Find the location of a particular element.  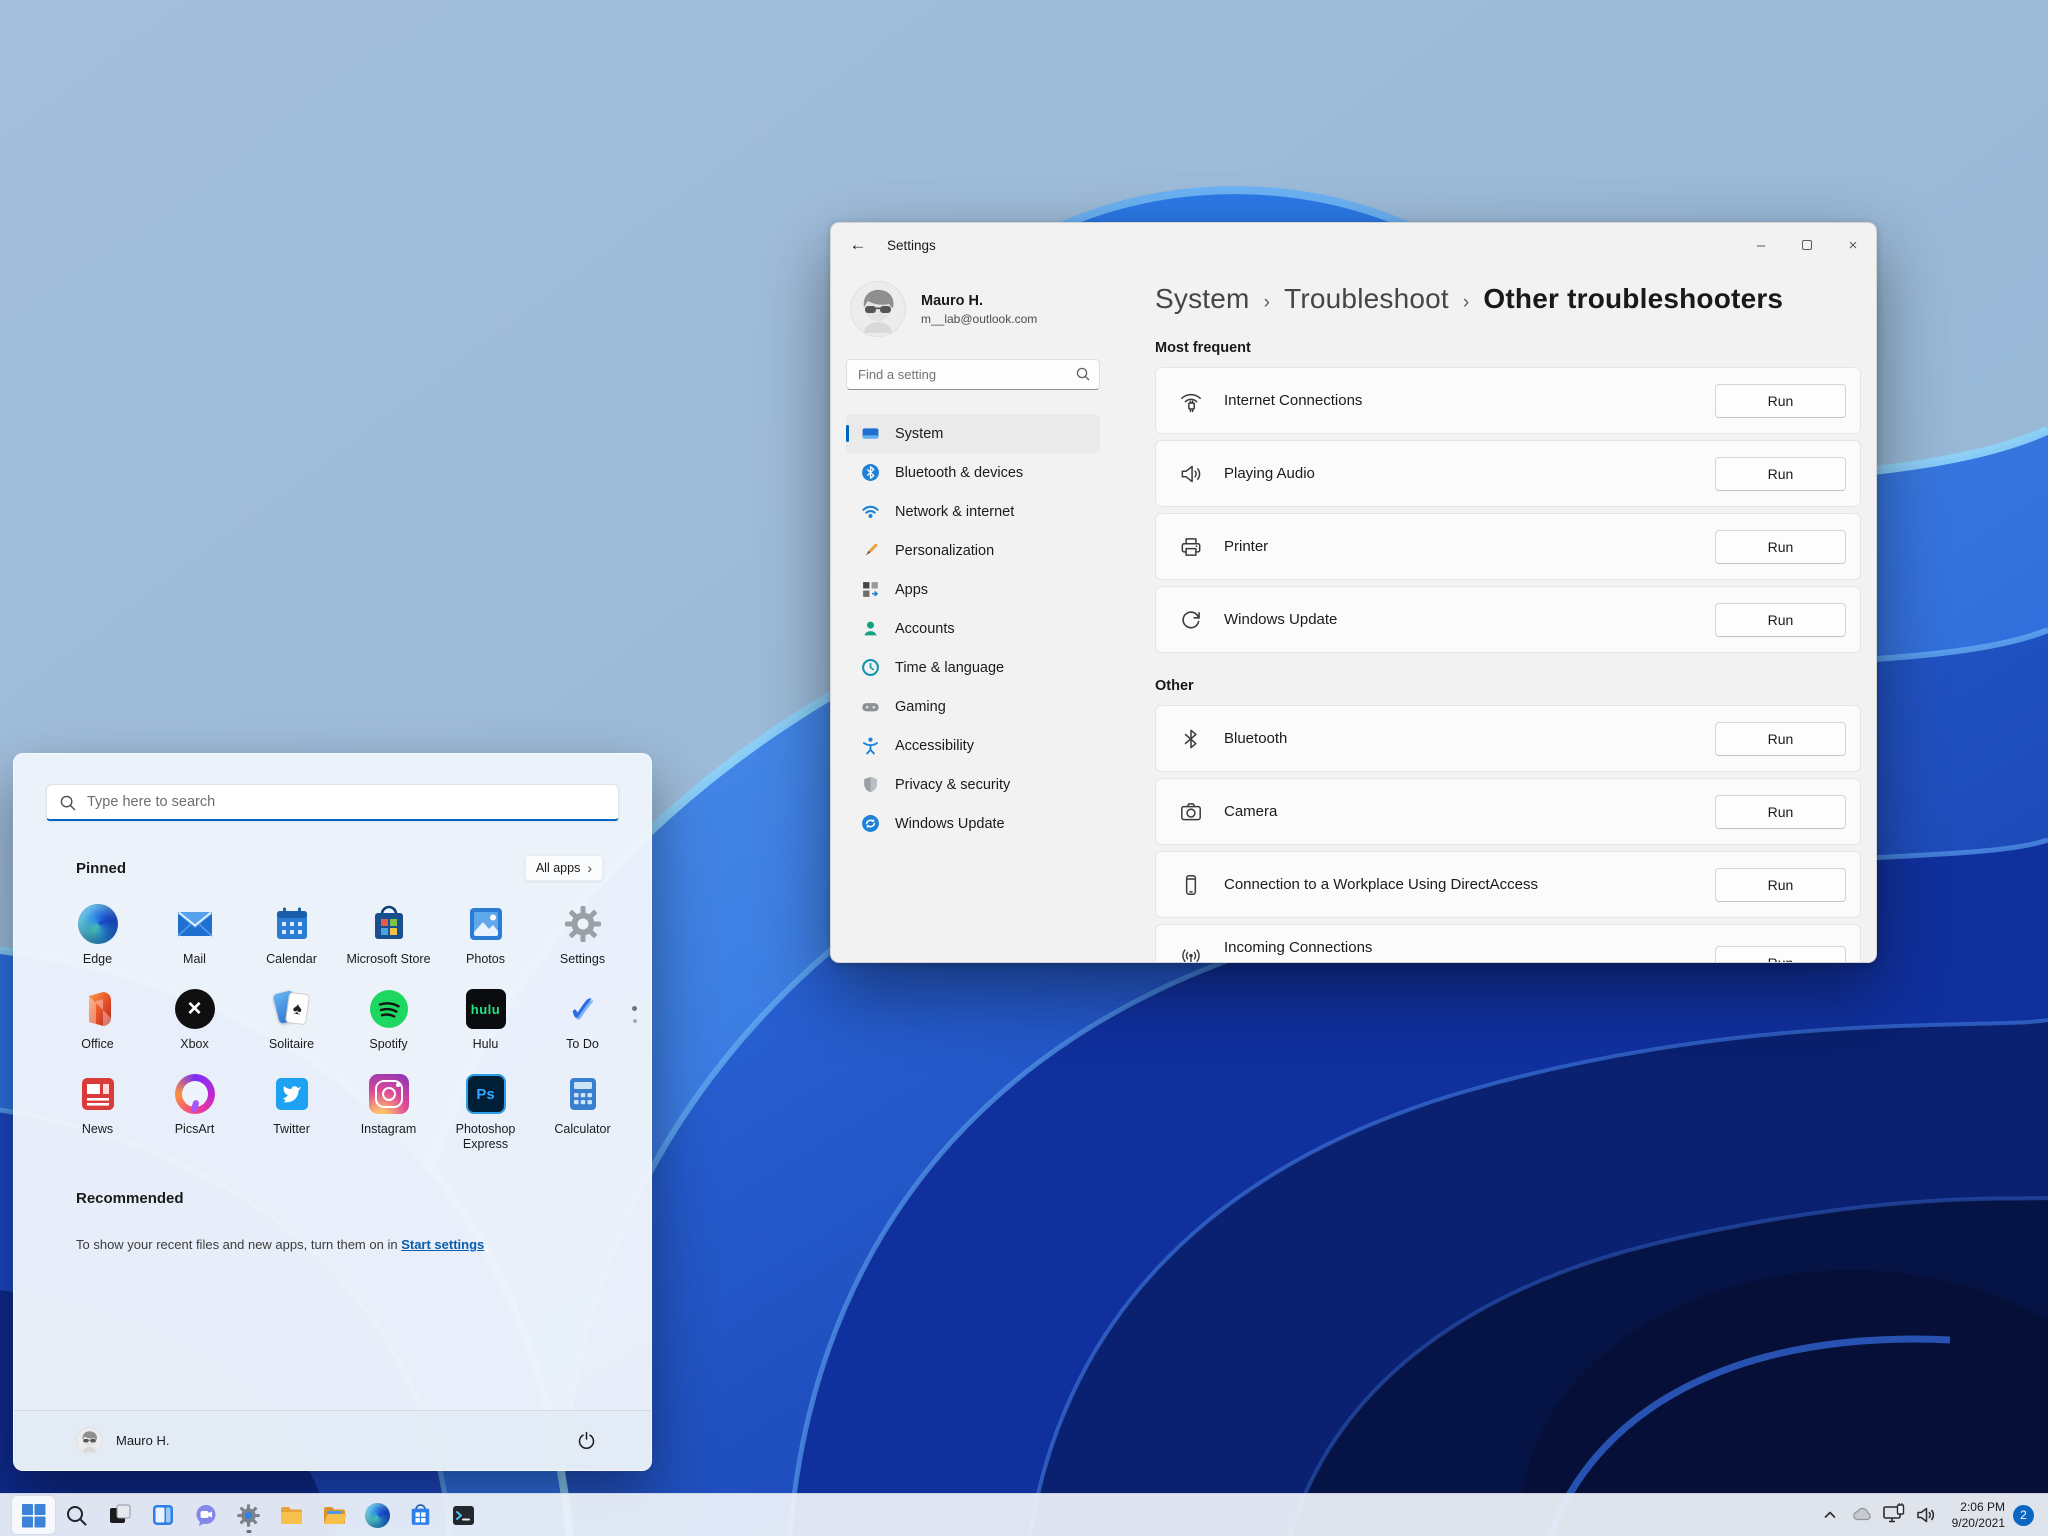

system-tray: 2:06 PM 9/20/2021 2 is located at coordinates (1931, 1515).